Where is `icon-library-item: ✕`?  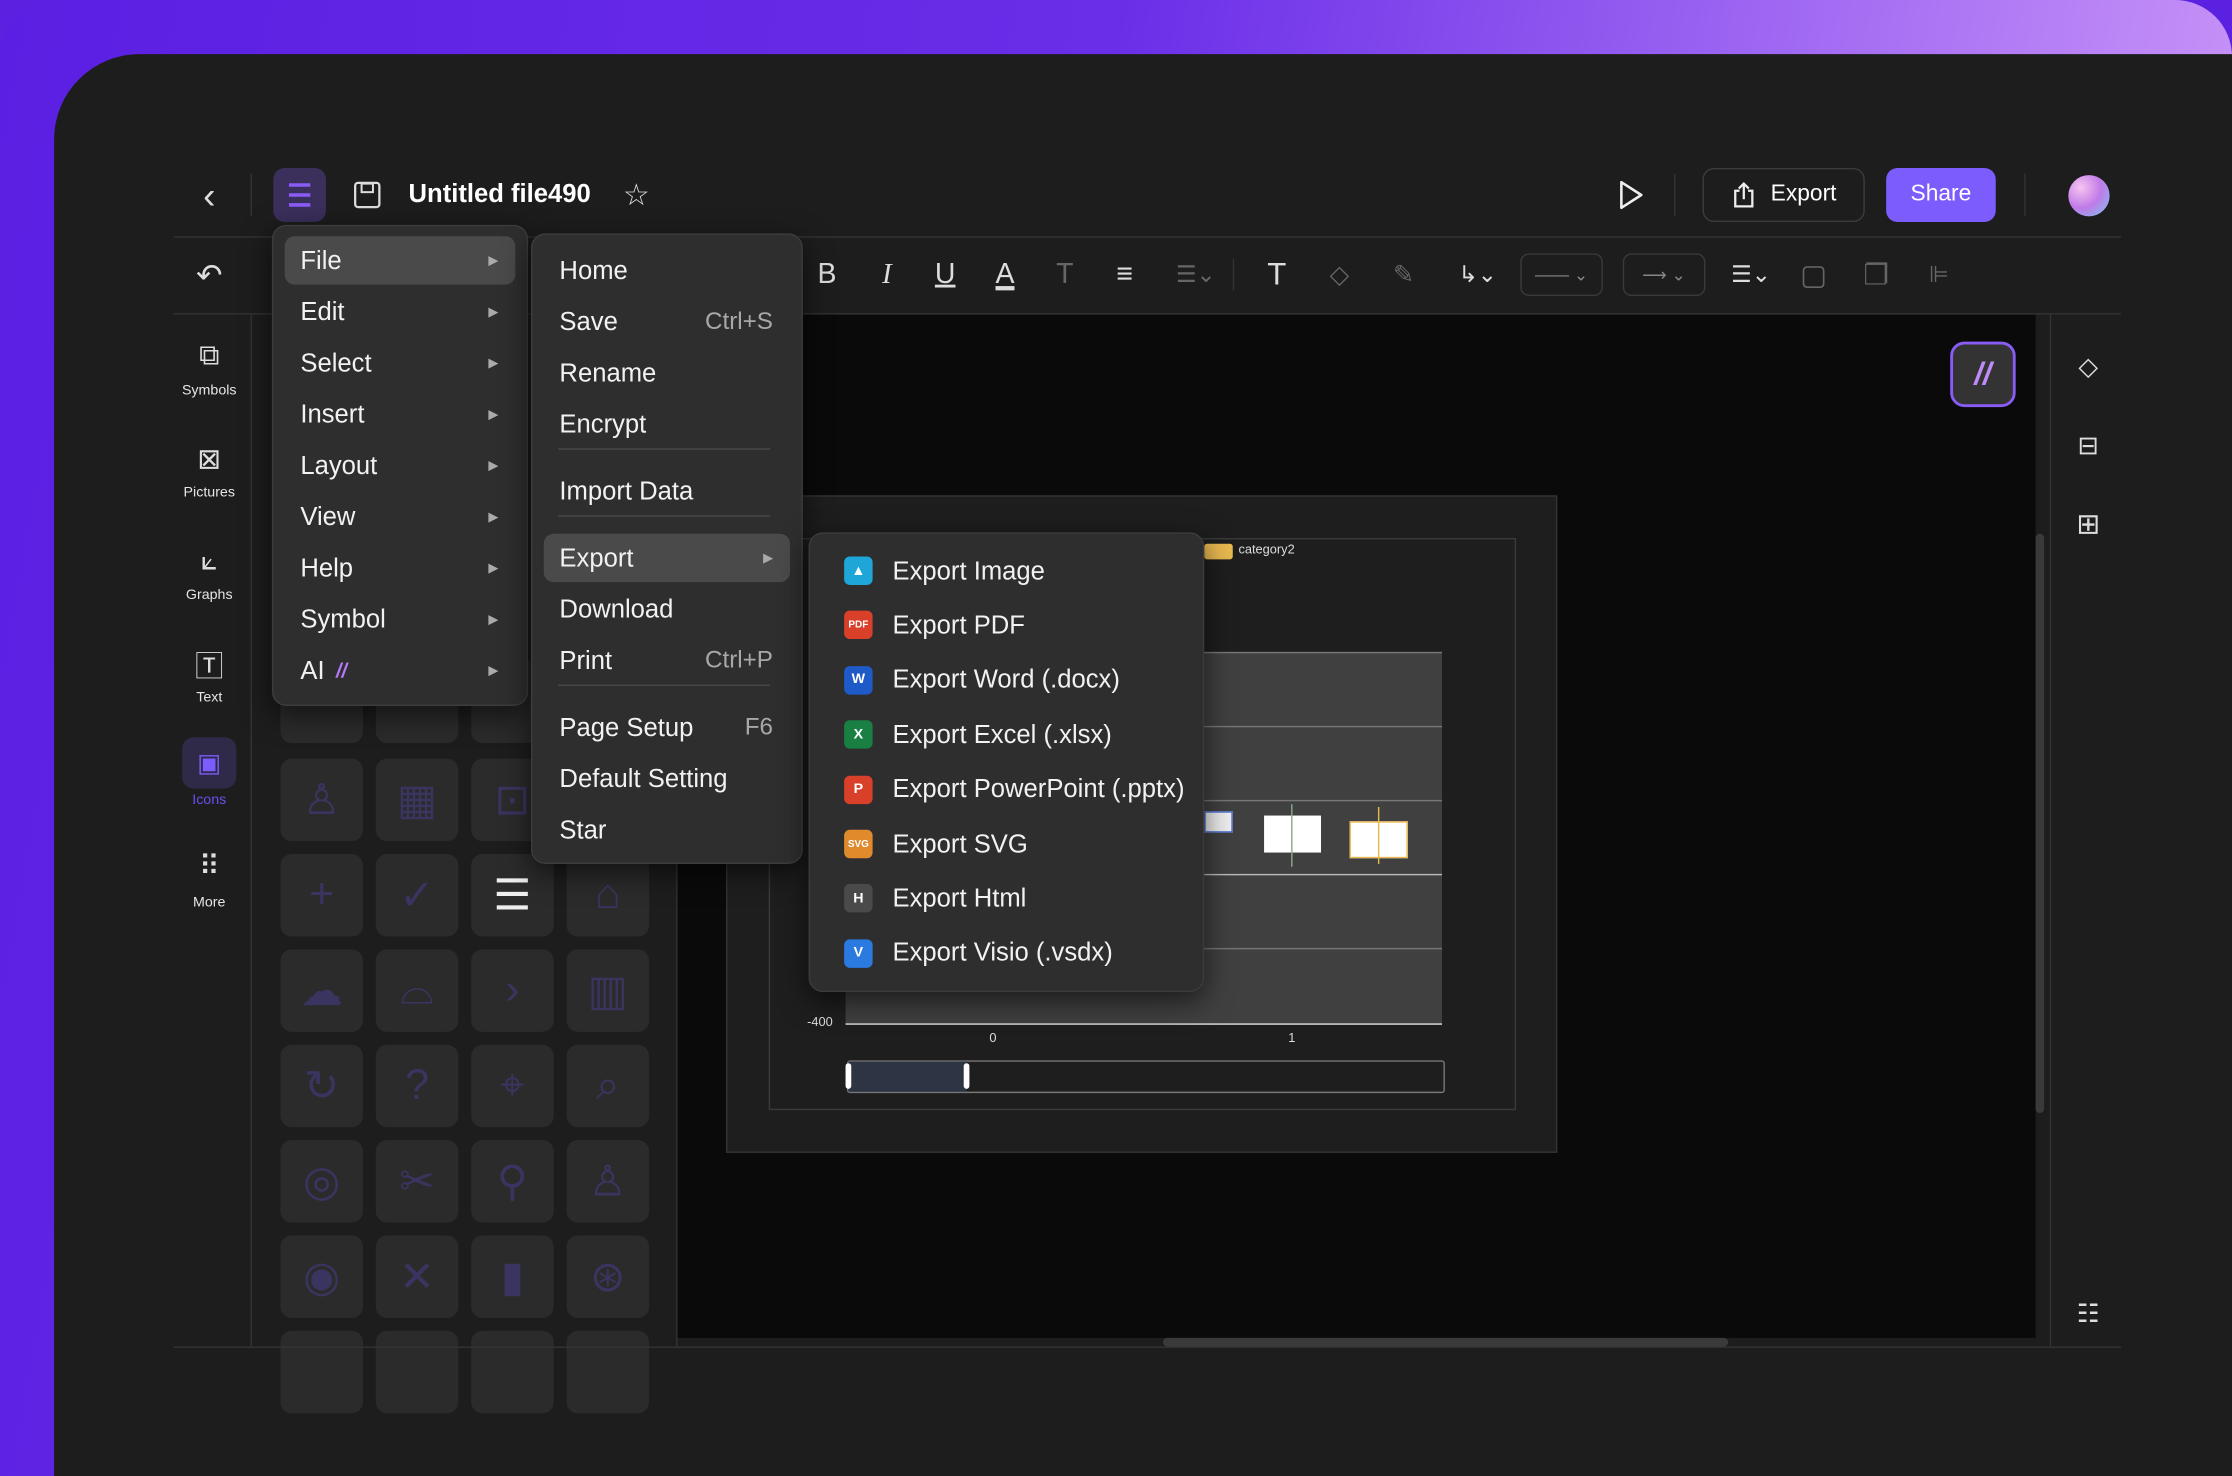 icon-library-item: ✕ is located at coordinates (417, 1276).